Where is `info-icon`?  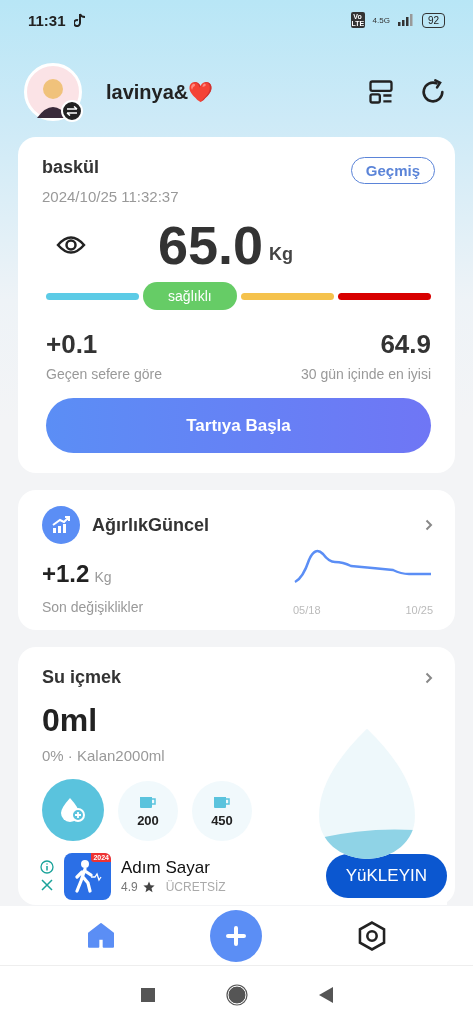
info-icon is located at coordinates (47, 867).